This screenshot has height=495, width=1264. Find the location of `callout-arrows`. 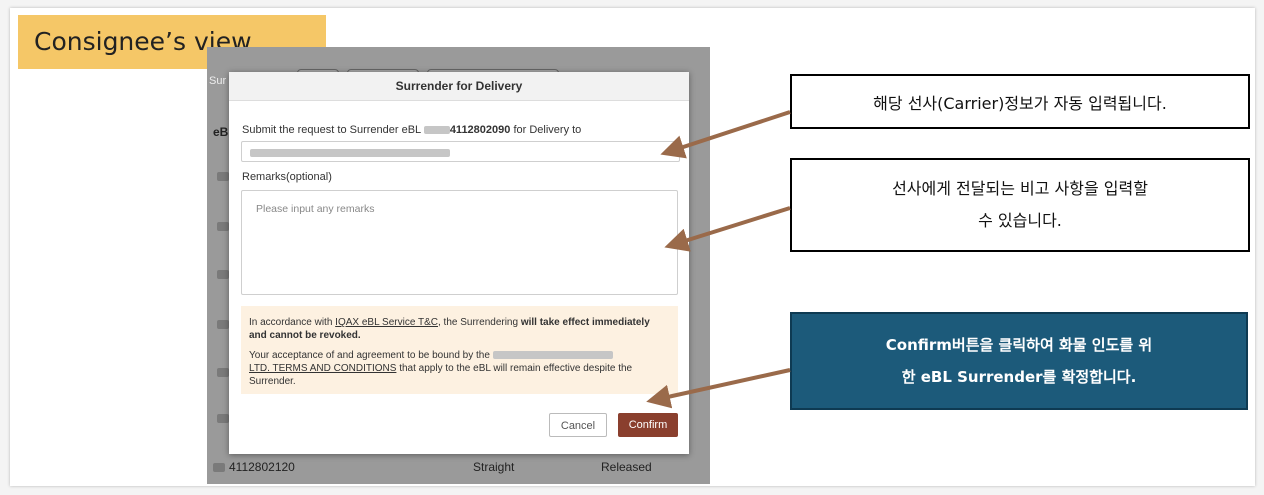

callout-arrows is located at coordinates (718, 259).